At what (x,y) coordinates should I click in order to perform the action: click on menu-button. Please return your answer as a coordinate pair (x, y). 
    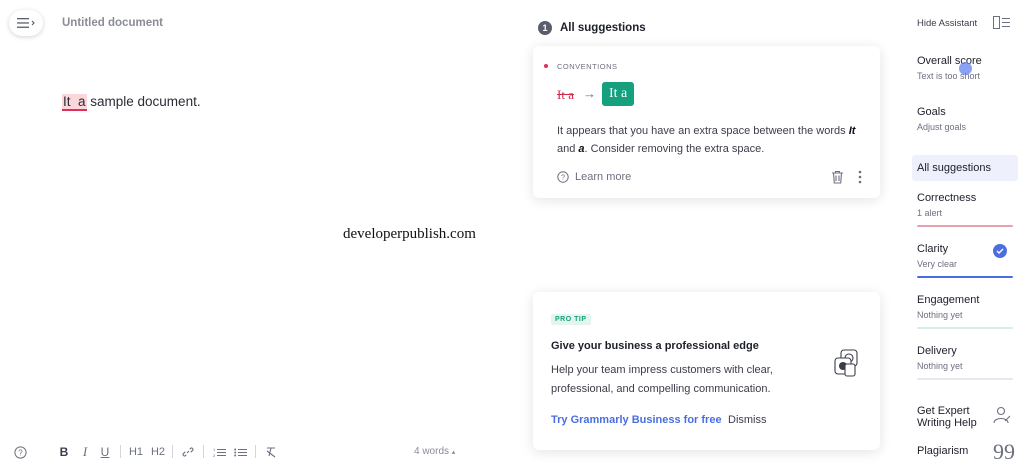
    Looking at the image, I should click on (26, 23).